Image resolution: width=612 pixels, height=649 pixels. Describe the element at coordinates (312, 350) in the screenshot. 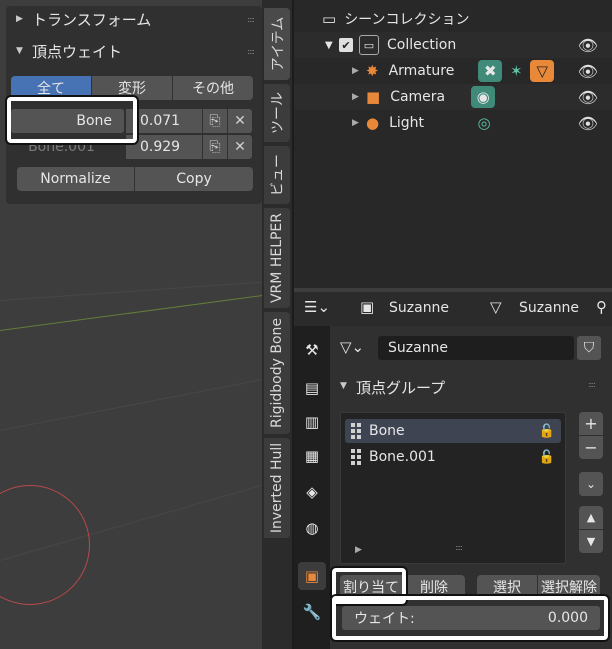

I see `tool-icon: ⚒` at that location.